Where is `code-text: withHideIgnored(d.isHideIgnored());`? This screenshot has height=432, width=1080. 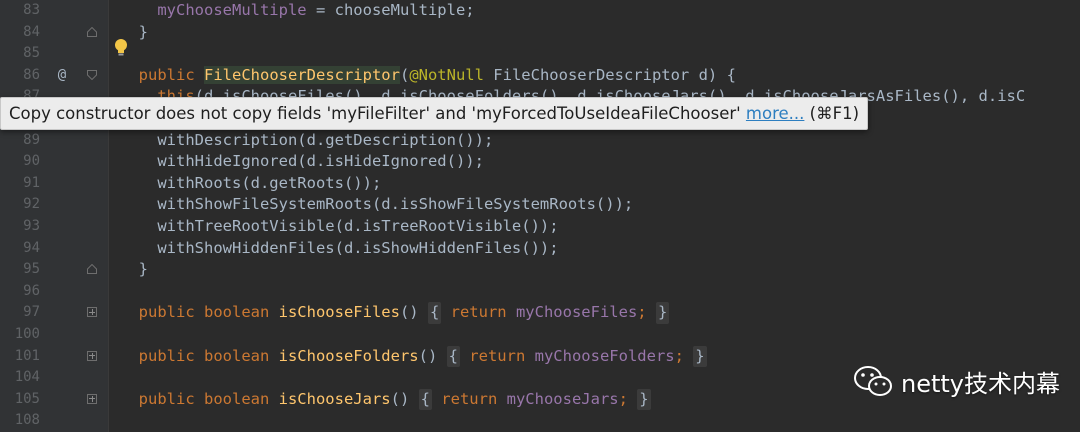
code-text: withHideIgnored(d.isHideIgnored()); is located at coordinates (302, 162).